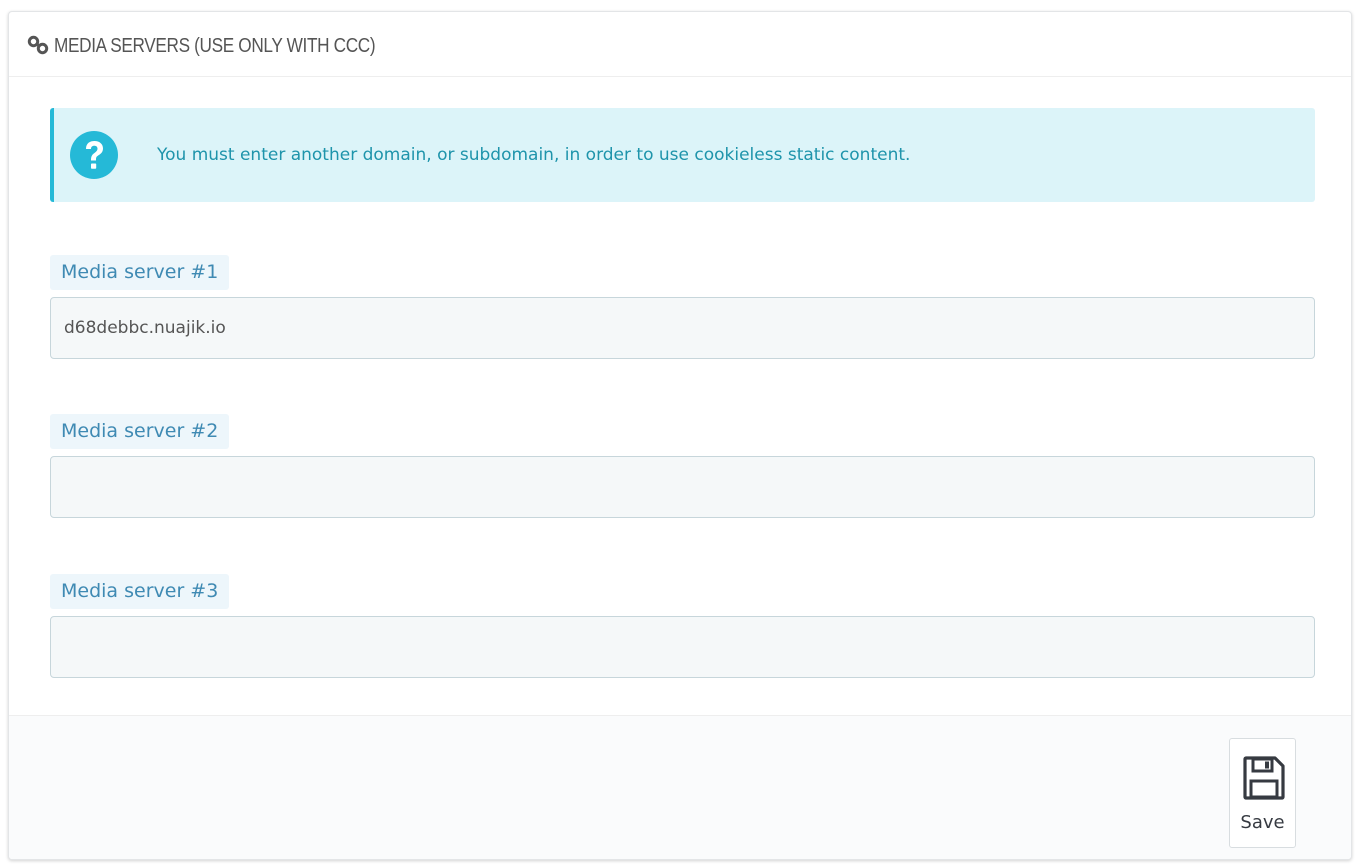 The height and width of the screenshot is (865, 1372). I want to click on panel-title: MEDIA SERVERS (USE ONLY WITH CCC), so click(215, 46).